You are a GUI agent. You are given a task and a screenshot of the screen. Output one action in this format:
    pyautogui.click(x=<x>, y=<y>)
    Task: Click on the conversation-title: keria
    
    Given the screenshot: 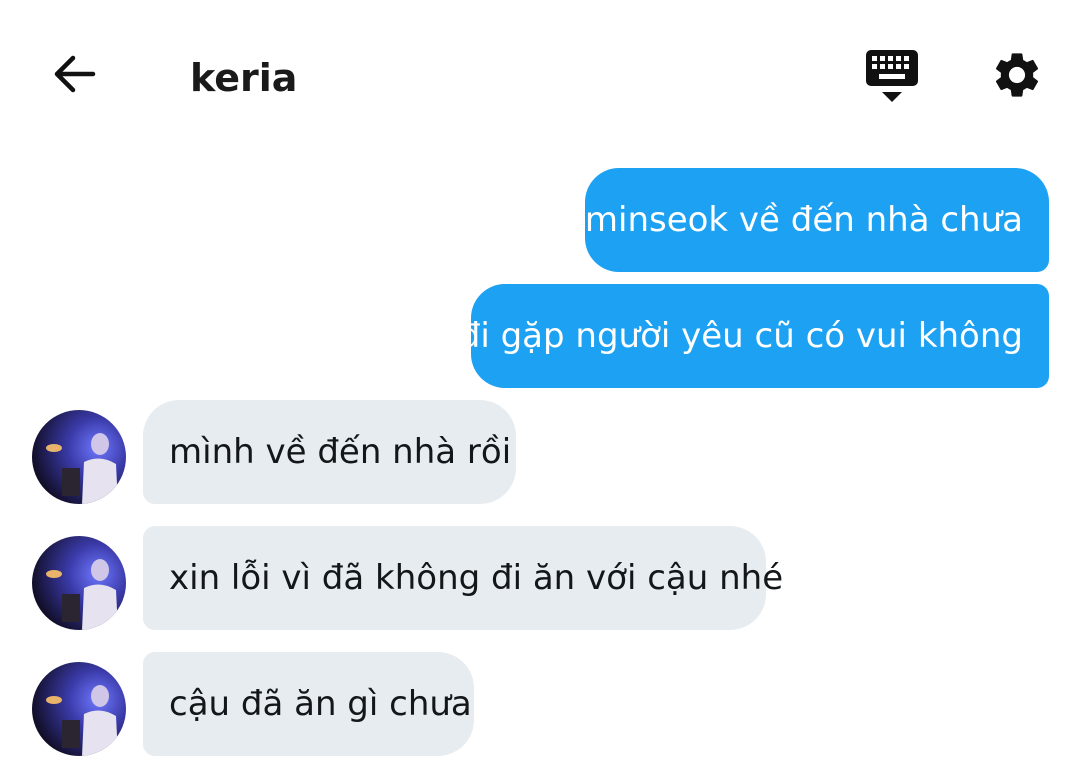 What is the action you would take?
    pyautogui.click(x=244, y=78)
    